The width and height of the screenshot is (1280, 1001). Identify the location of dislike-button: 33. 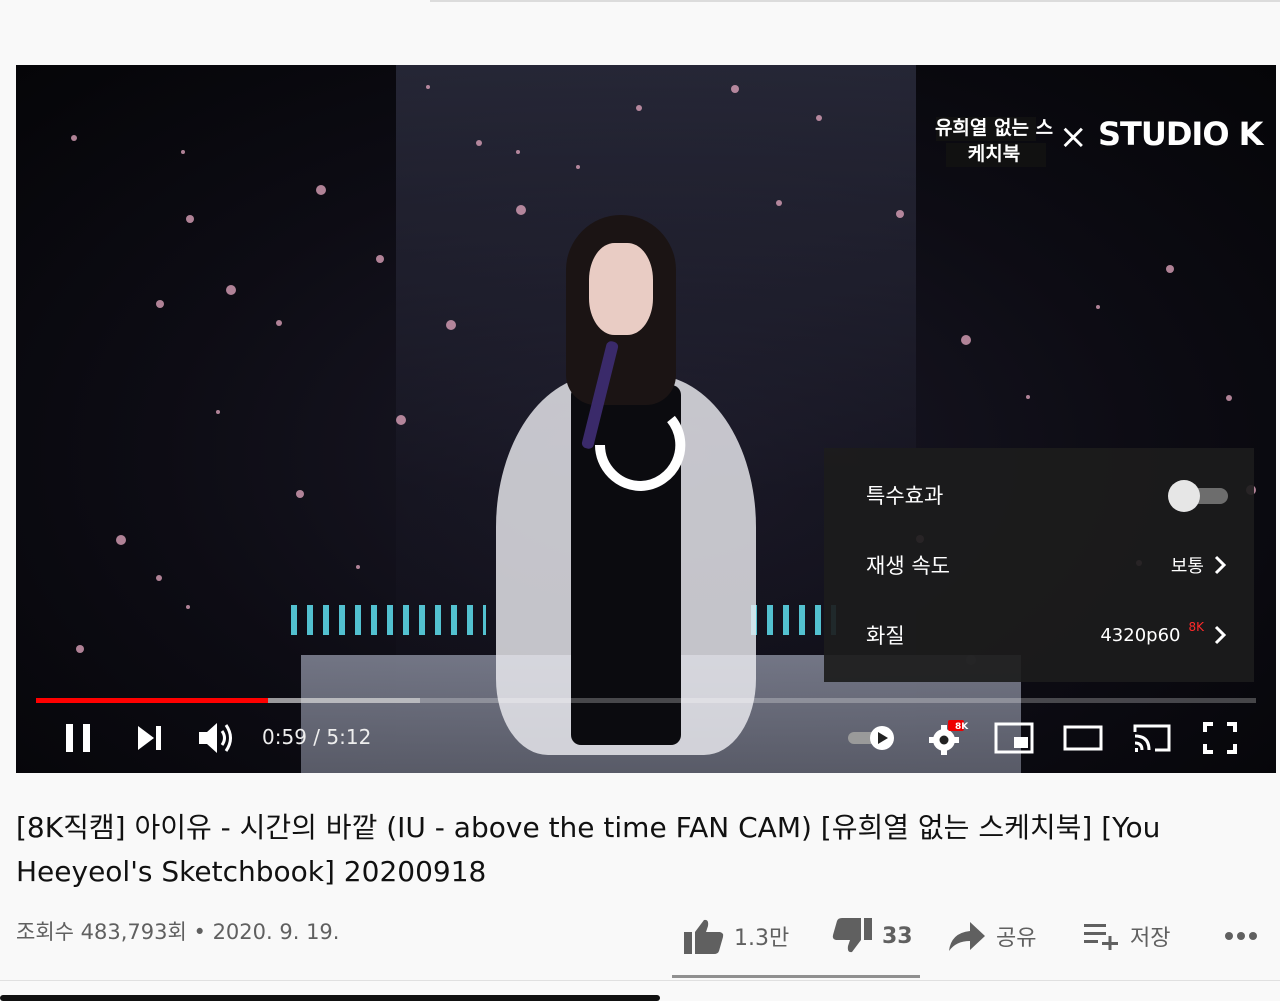
(872, 936).